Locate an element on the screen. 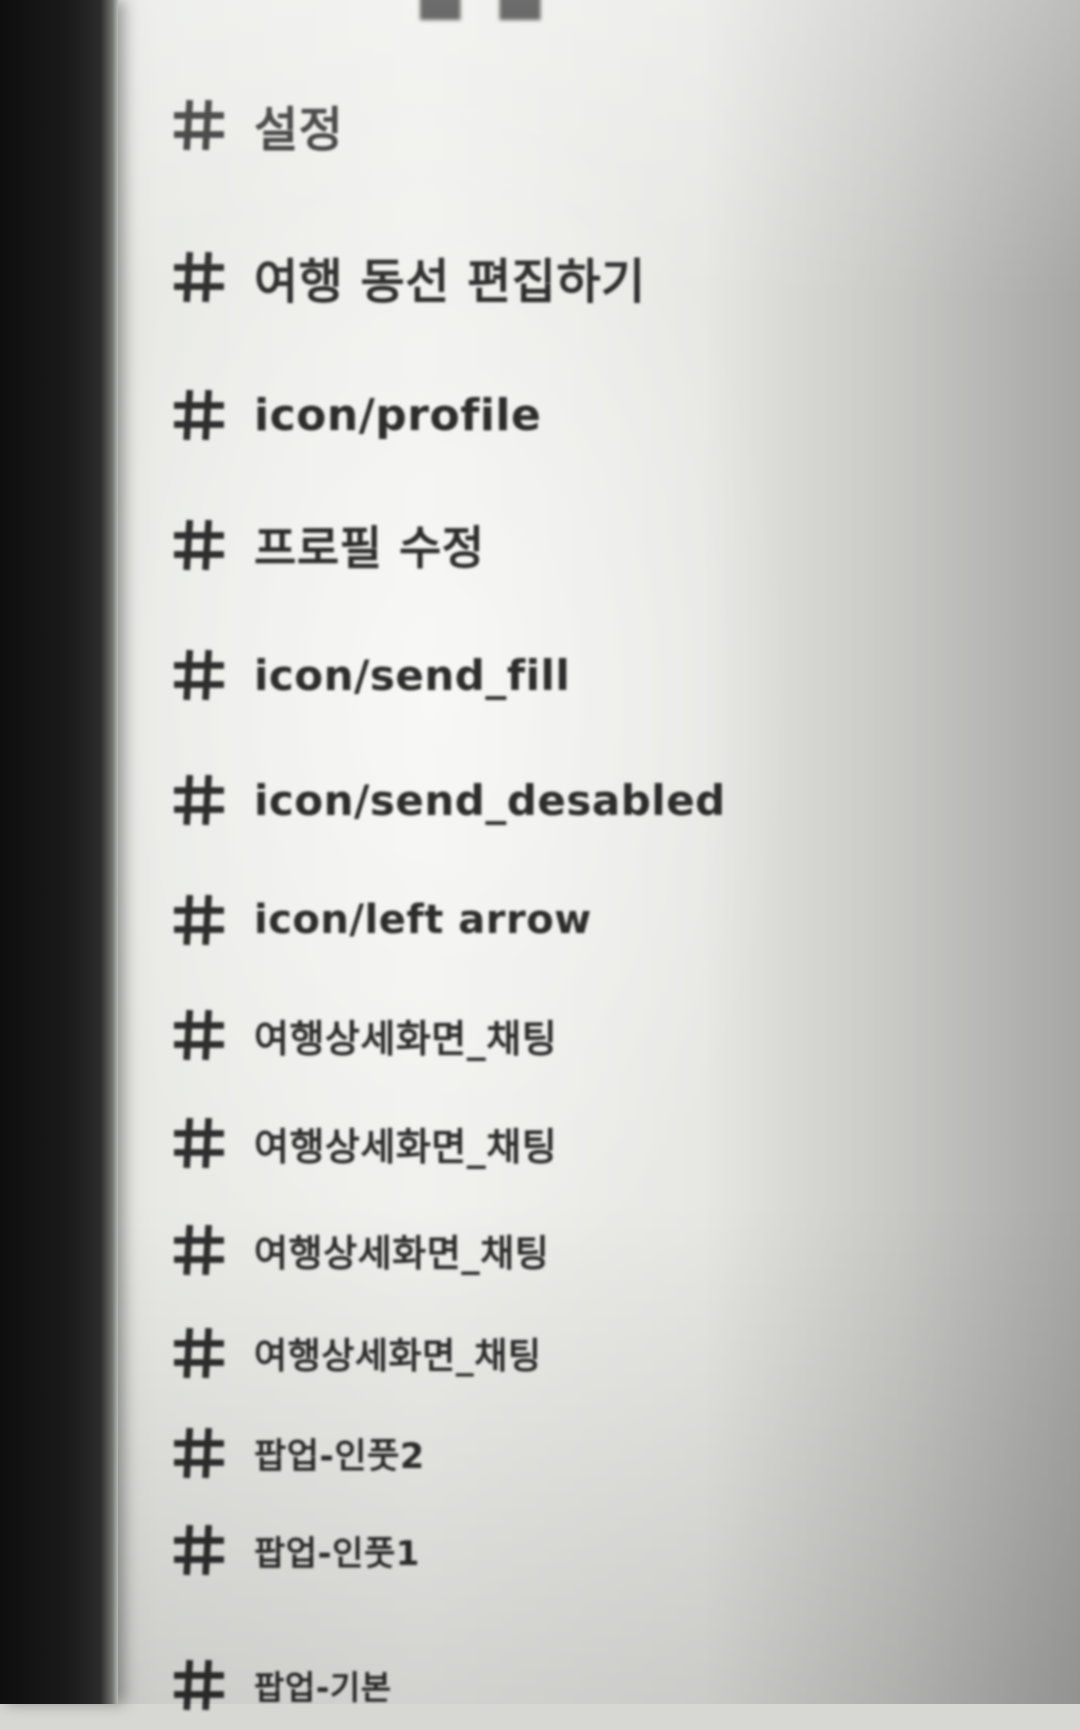 The height and width of the screenshot is (1730, 1080). layer-item: 팝업-인풋2 is located at coordinates (298, 1453).